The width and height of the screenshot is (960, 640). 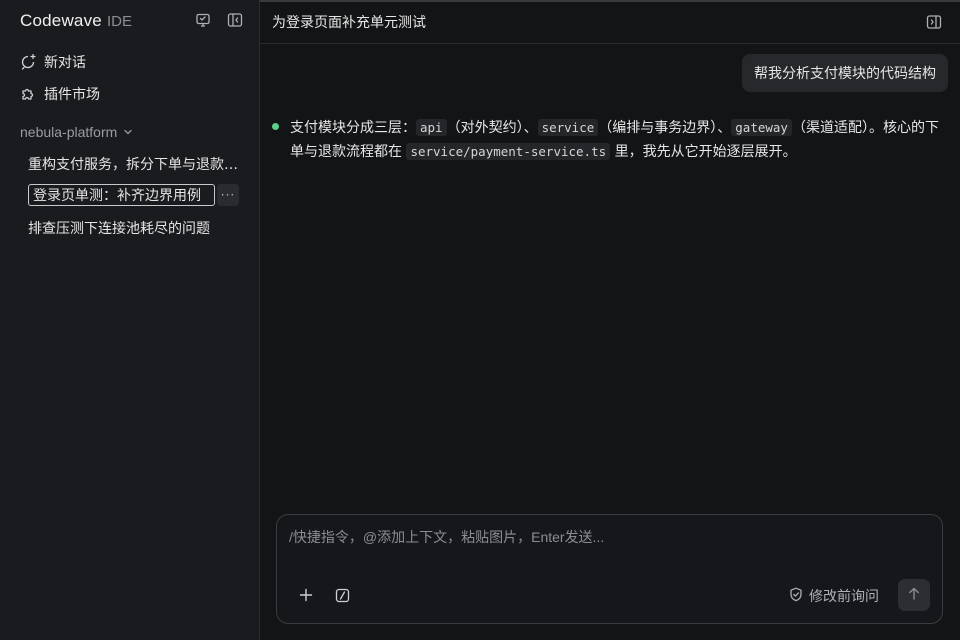 I want to click on new-chat-icon, so click(x=28, y=62).